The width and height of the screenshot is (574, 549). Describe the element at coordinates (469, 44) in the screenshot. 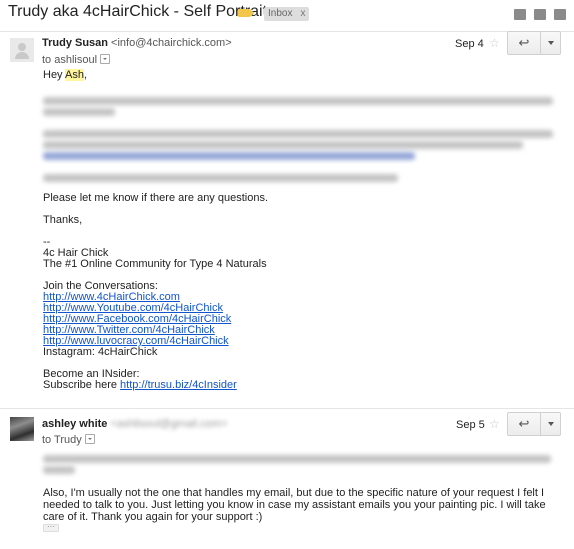

I see `message-date: Sep 4` at that location.